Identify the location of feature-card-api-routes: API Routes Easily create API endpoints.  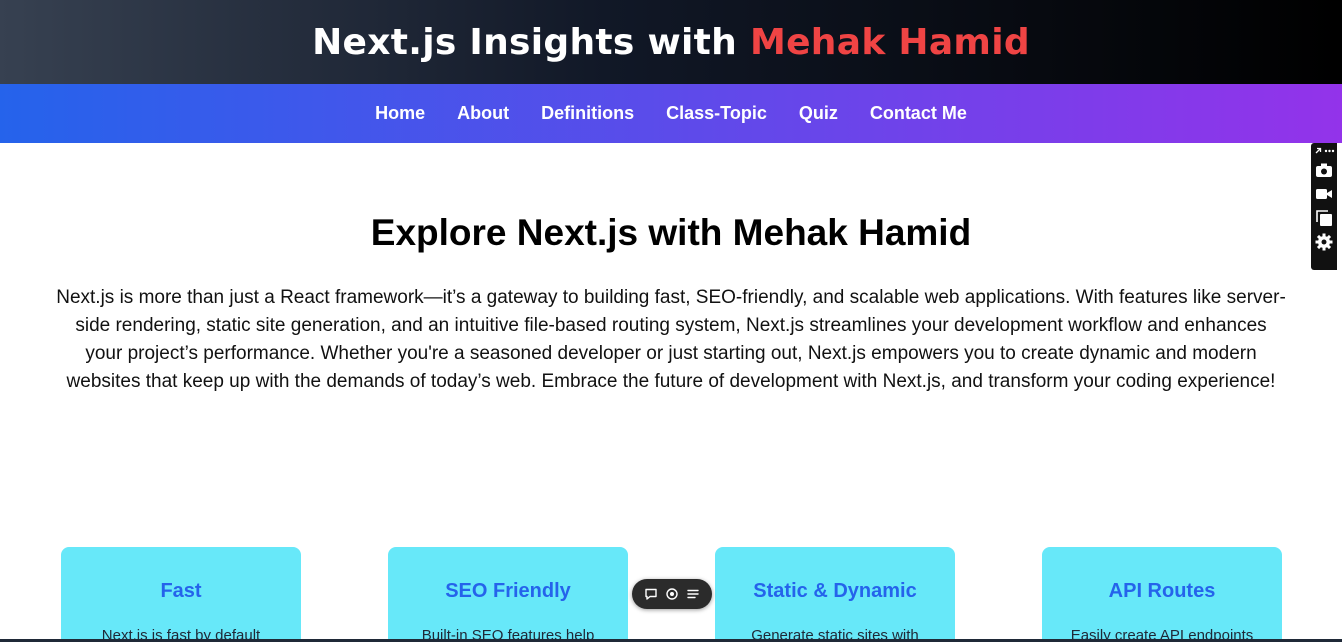
(1162, 594).